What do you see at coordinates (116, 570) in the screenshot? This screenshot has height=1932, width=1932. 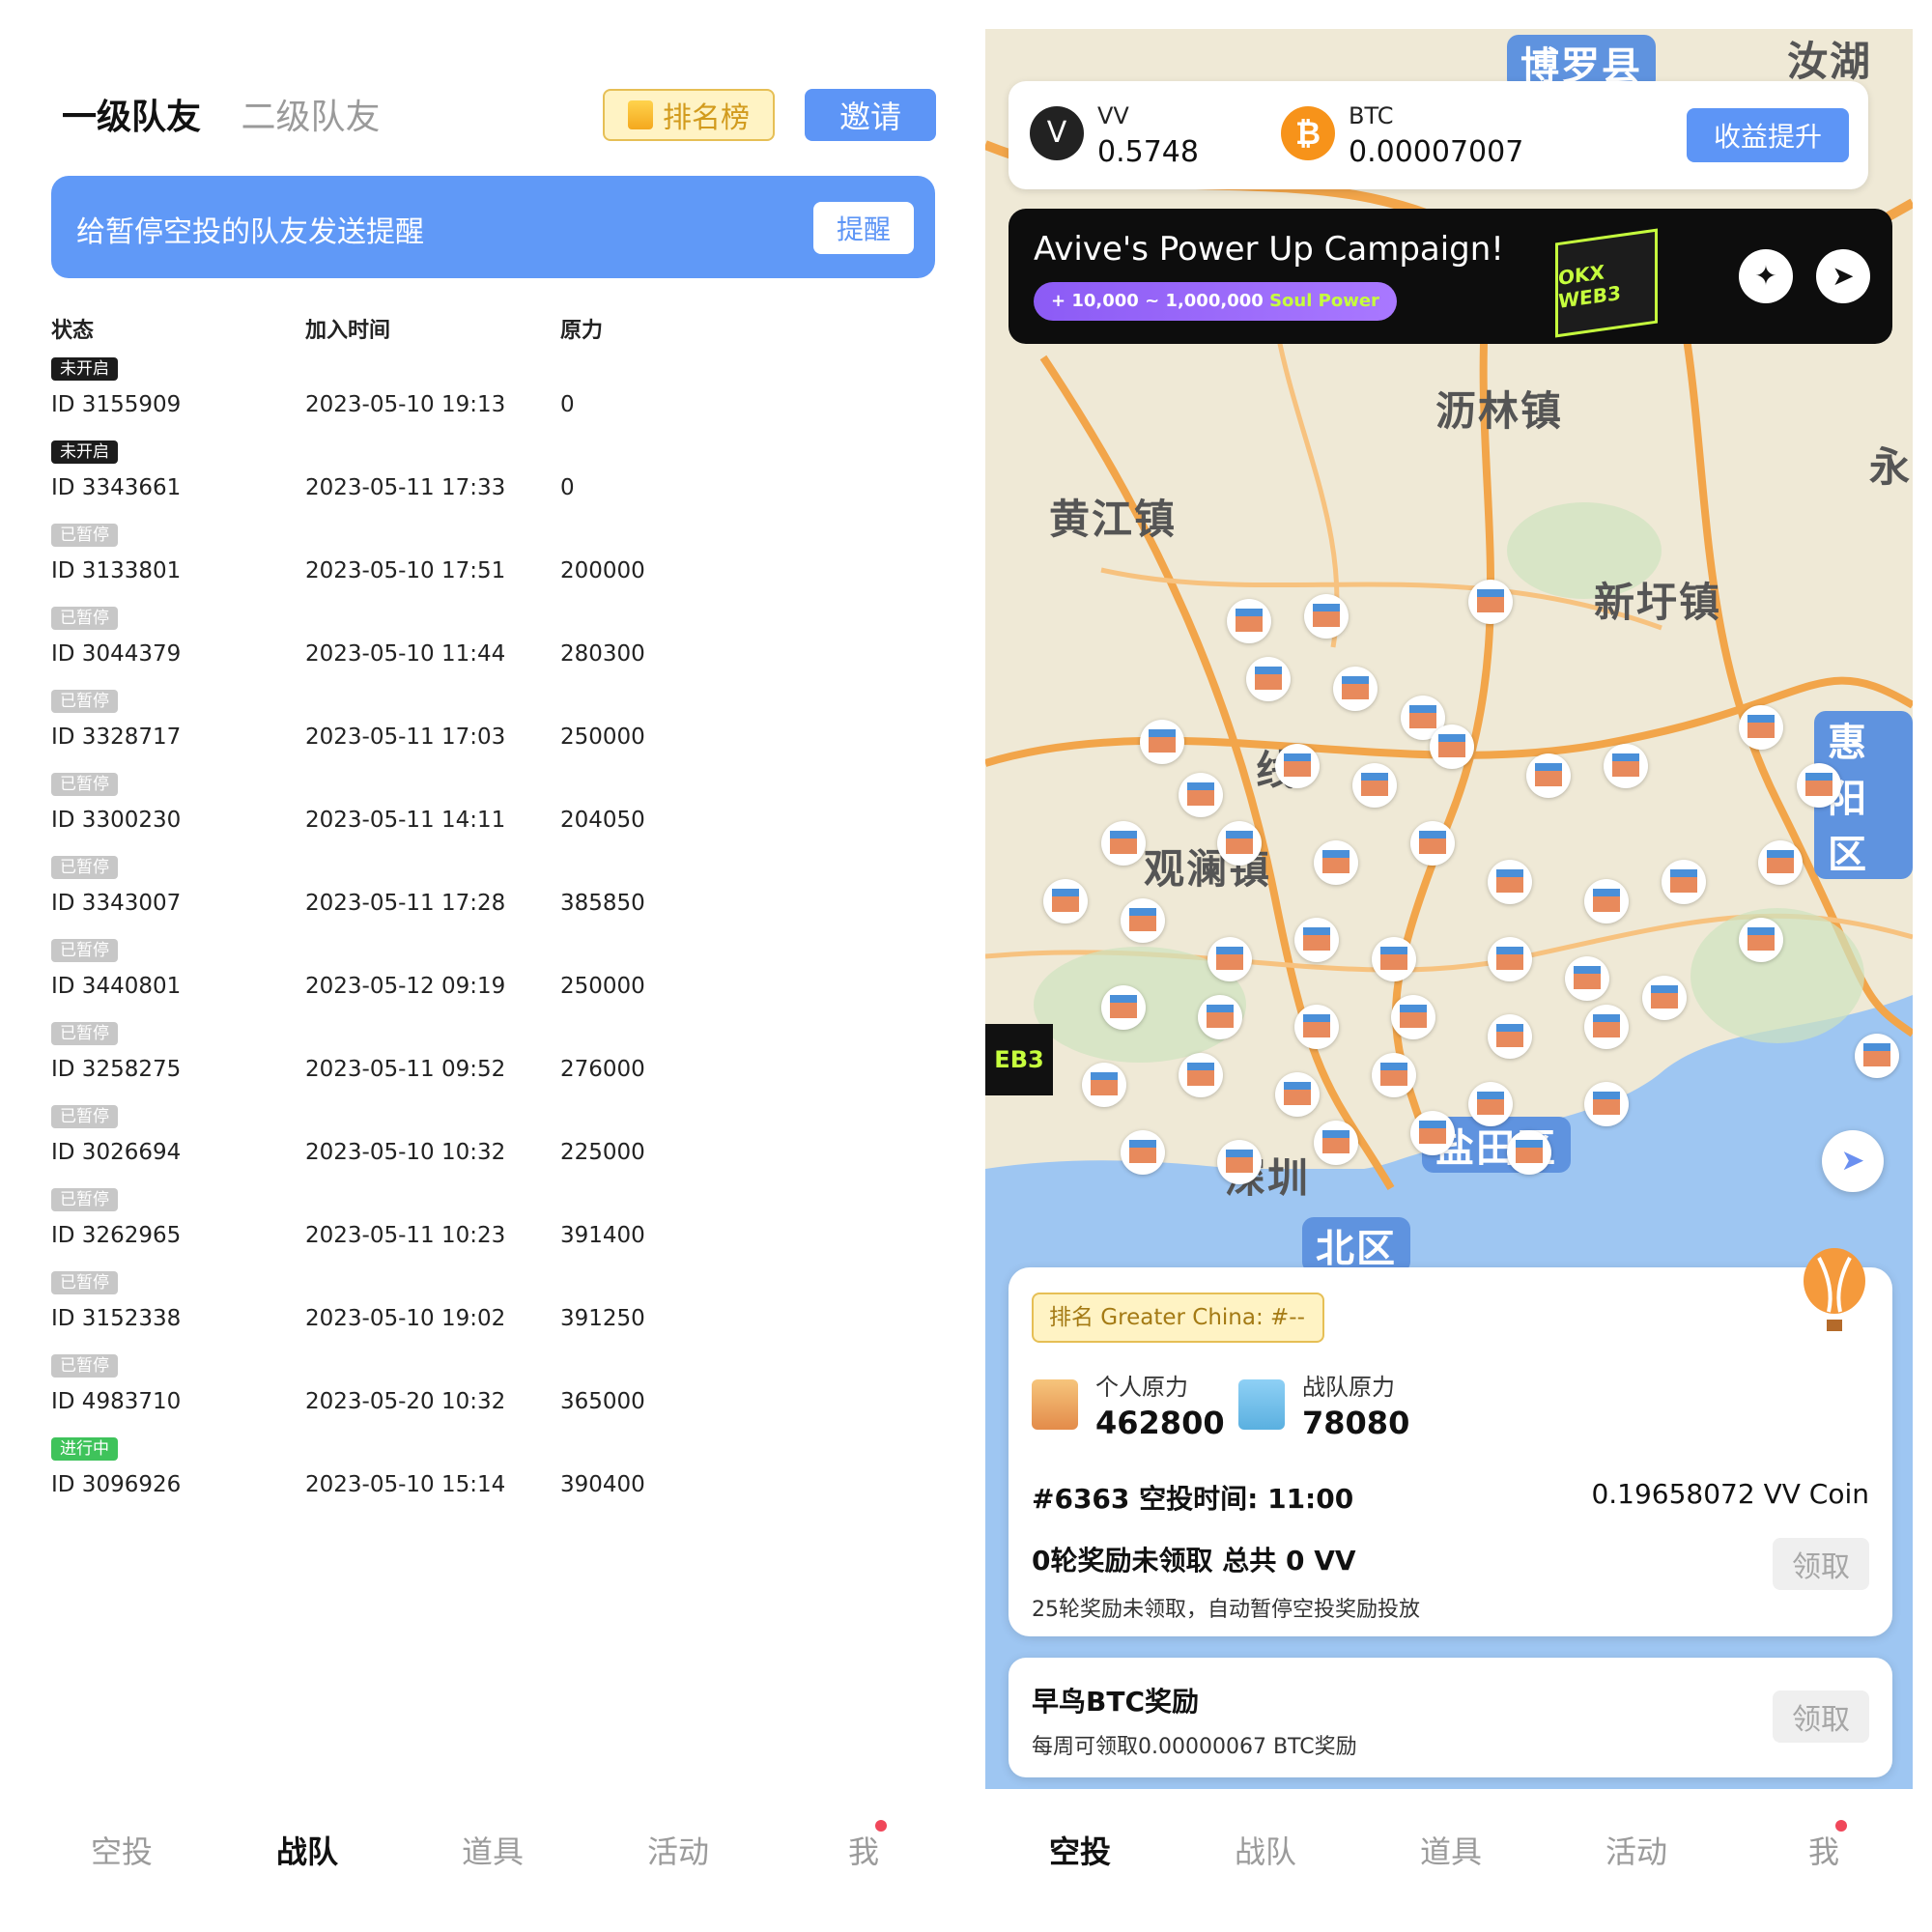 I see `teammate-id: ID 3133801` at bounding box center [116, 570].